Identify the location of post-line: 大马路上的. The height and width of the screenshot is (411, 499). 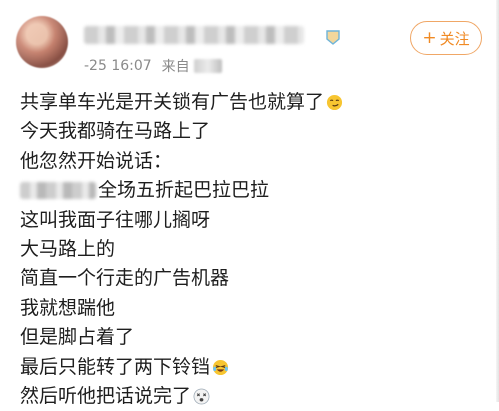
(255, 249).